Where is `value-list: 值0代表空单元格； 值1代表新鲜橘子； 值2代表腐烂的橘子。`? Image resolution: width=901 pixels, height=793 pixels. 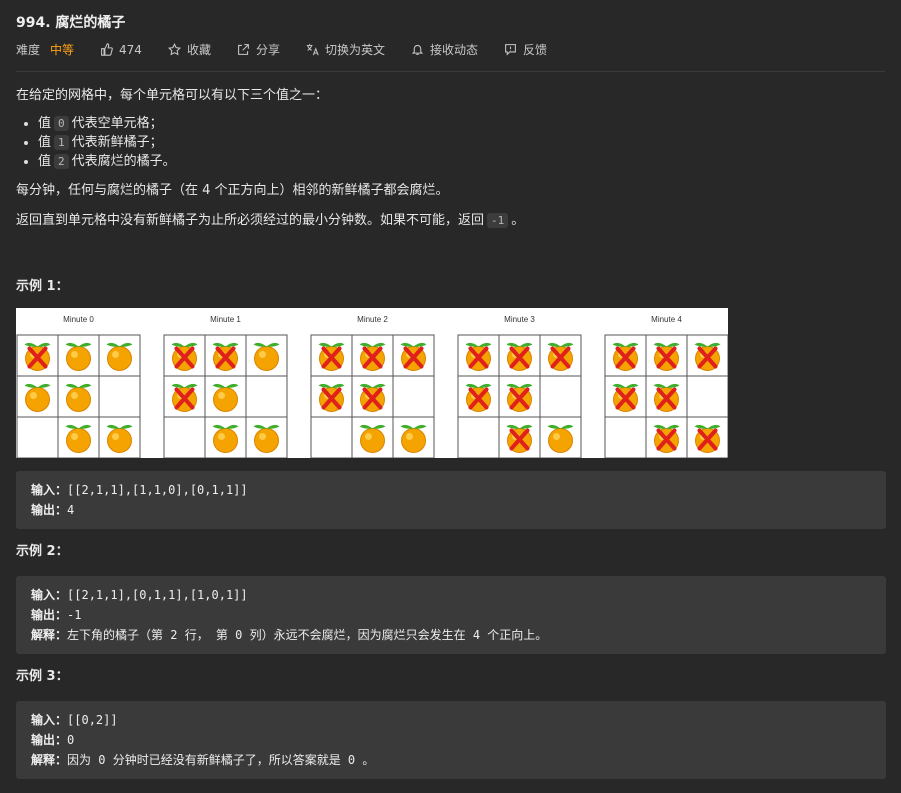 value-list: 值0代表空单元格； 值1代表新鲜橘子； 值2代表腐烂的橘子。 is located at coordinates (451, 142).